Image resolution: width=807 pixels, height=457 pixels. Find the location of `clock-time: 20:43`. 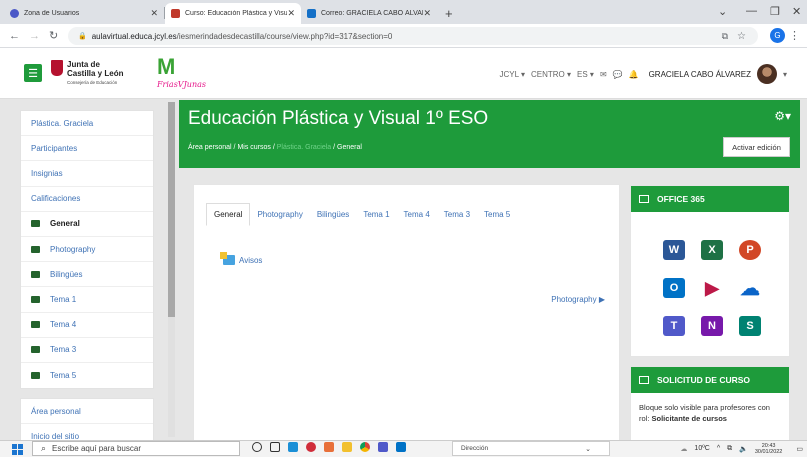

clock-time: 20:43 is located at coordinates (768, 445).